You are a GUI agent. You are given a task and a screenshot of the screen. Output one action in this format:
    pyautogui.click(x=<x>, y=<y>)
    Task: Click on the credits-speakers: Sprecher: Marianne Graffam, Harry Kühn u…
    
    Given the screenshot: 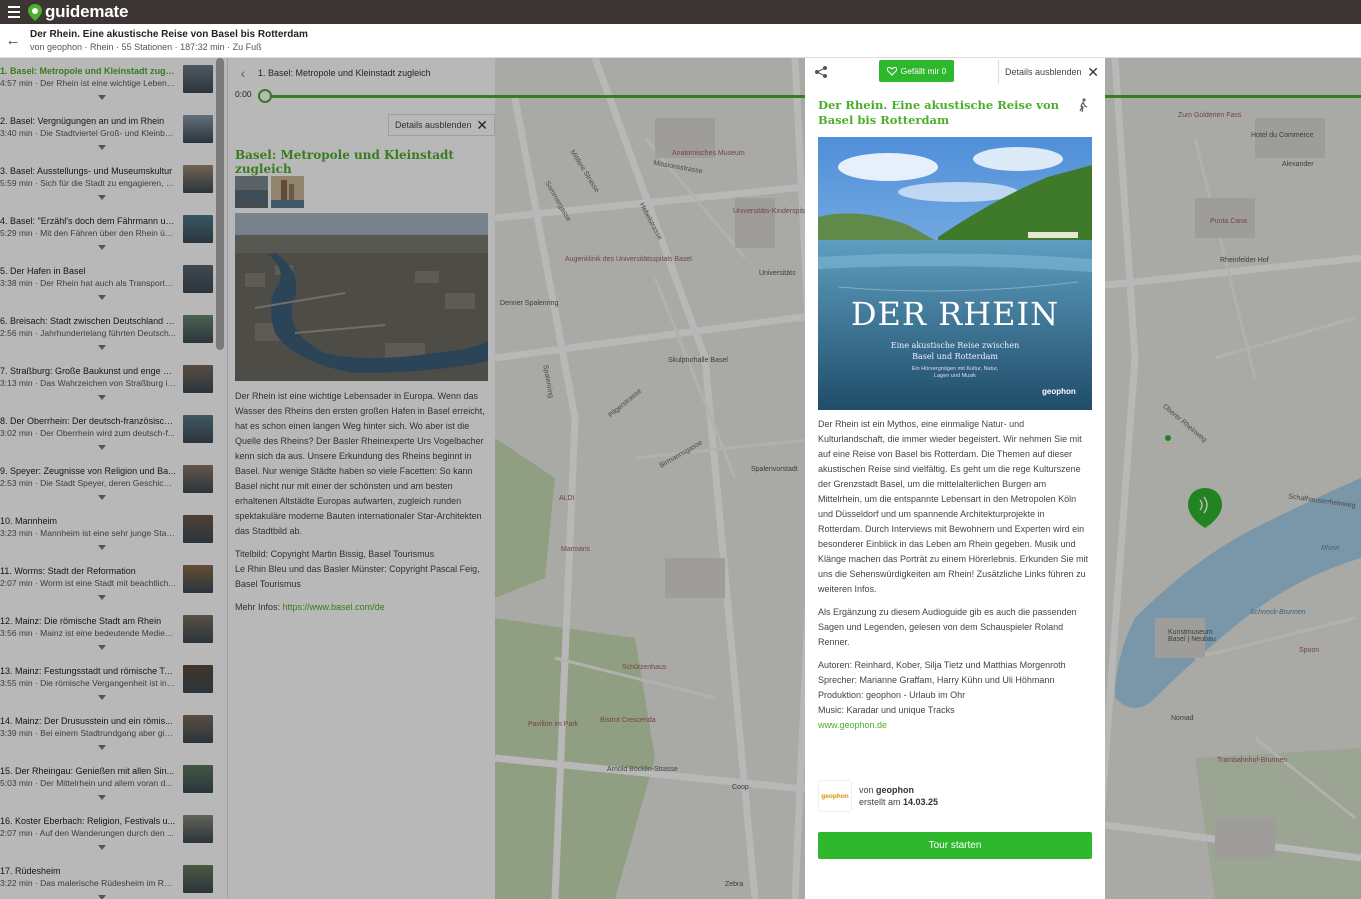 What is the action you would take?
    pyautogui.click(x=936, y=680)
    